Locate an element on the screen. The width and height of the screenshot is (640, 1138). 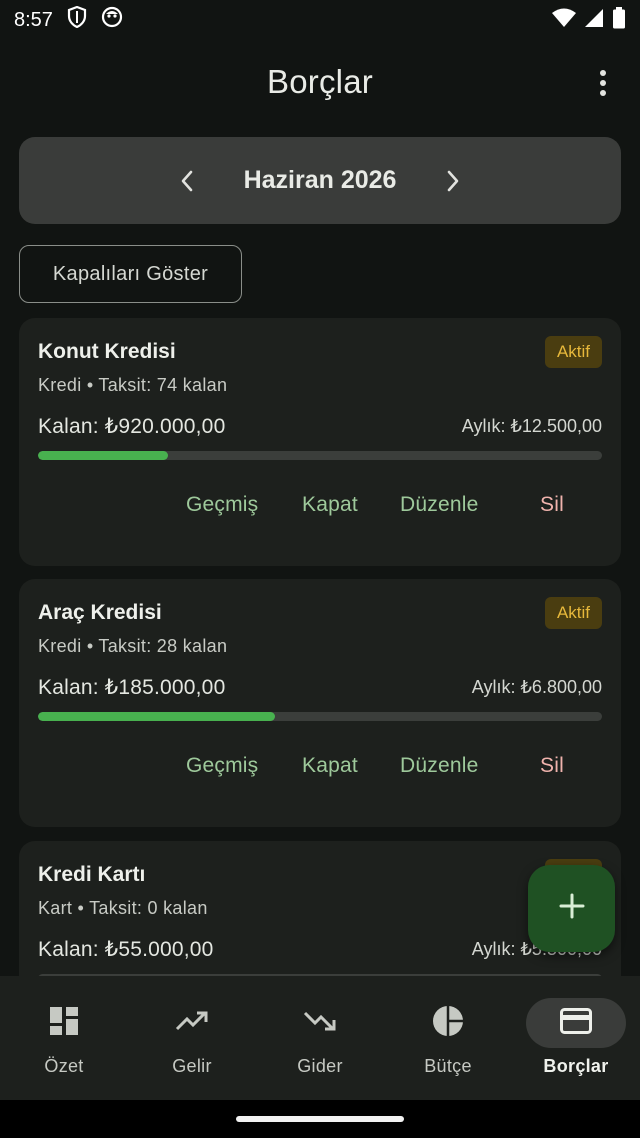
page-title: Borçlar is located at coordinates (320, 81).